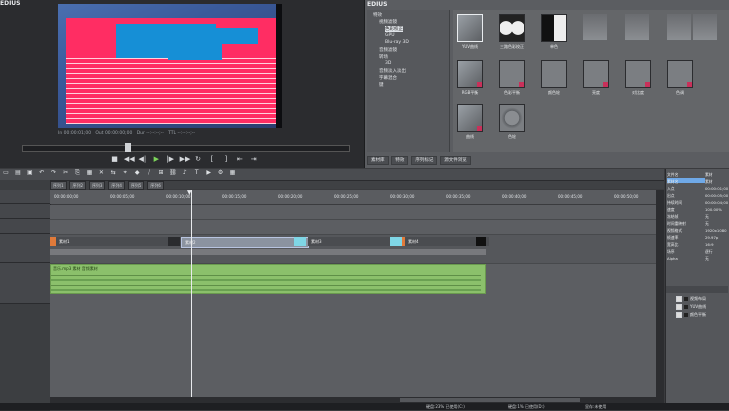 The height and width of the screenshot is (411, 729). I want to click on effect-label: 曲线, so click(470, 136).